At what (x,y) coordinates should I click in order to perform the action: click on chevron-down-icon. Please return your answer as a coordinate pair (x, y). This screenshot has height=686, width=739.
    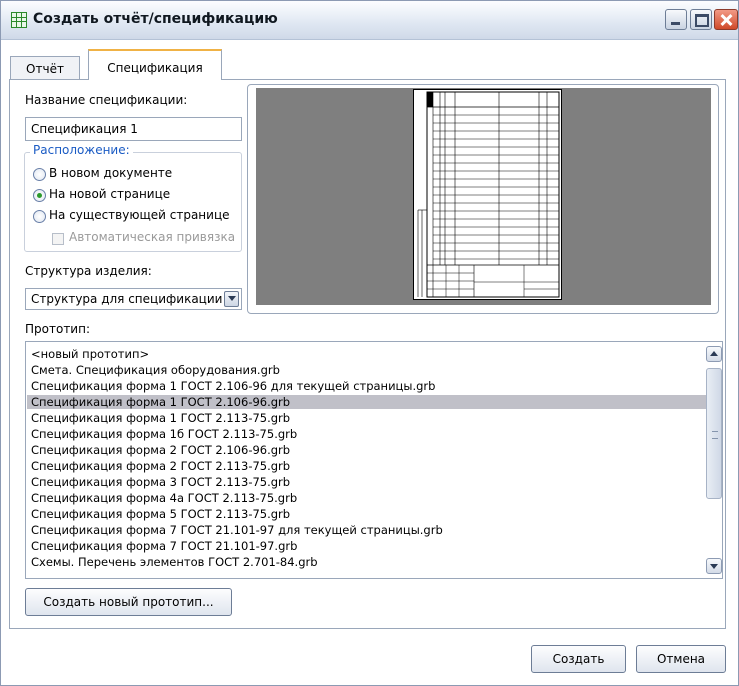
    Looking at the image, I should click on (231, 299).